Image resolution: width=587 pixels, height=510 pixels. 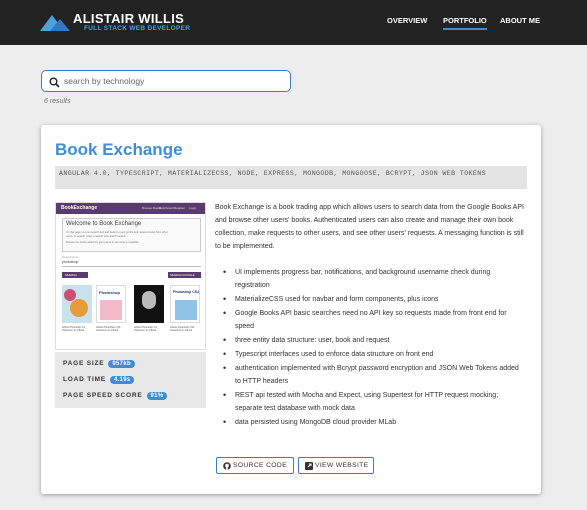 I want to click on screenshot-search-btn: SEARCH, so click(x=75, y=275).